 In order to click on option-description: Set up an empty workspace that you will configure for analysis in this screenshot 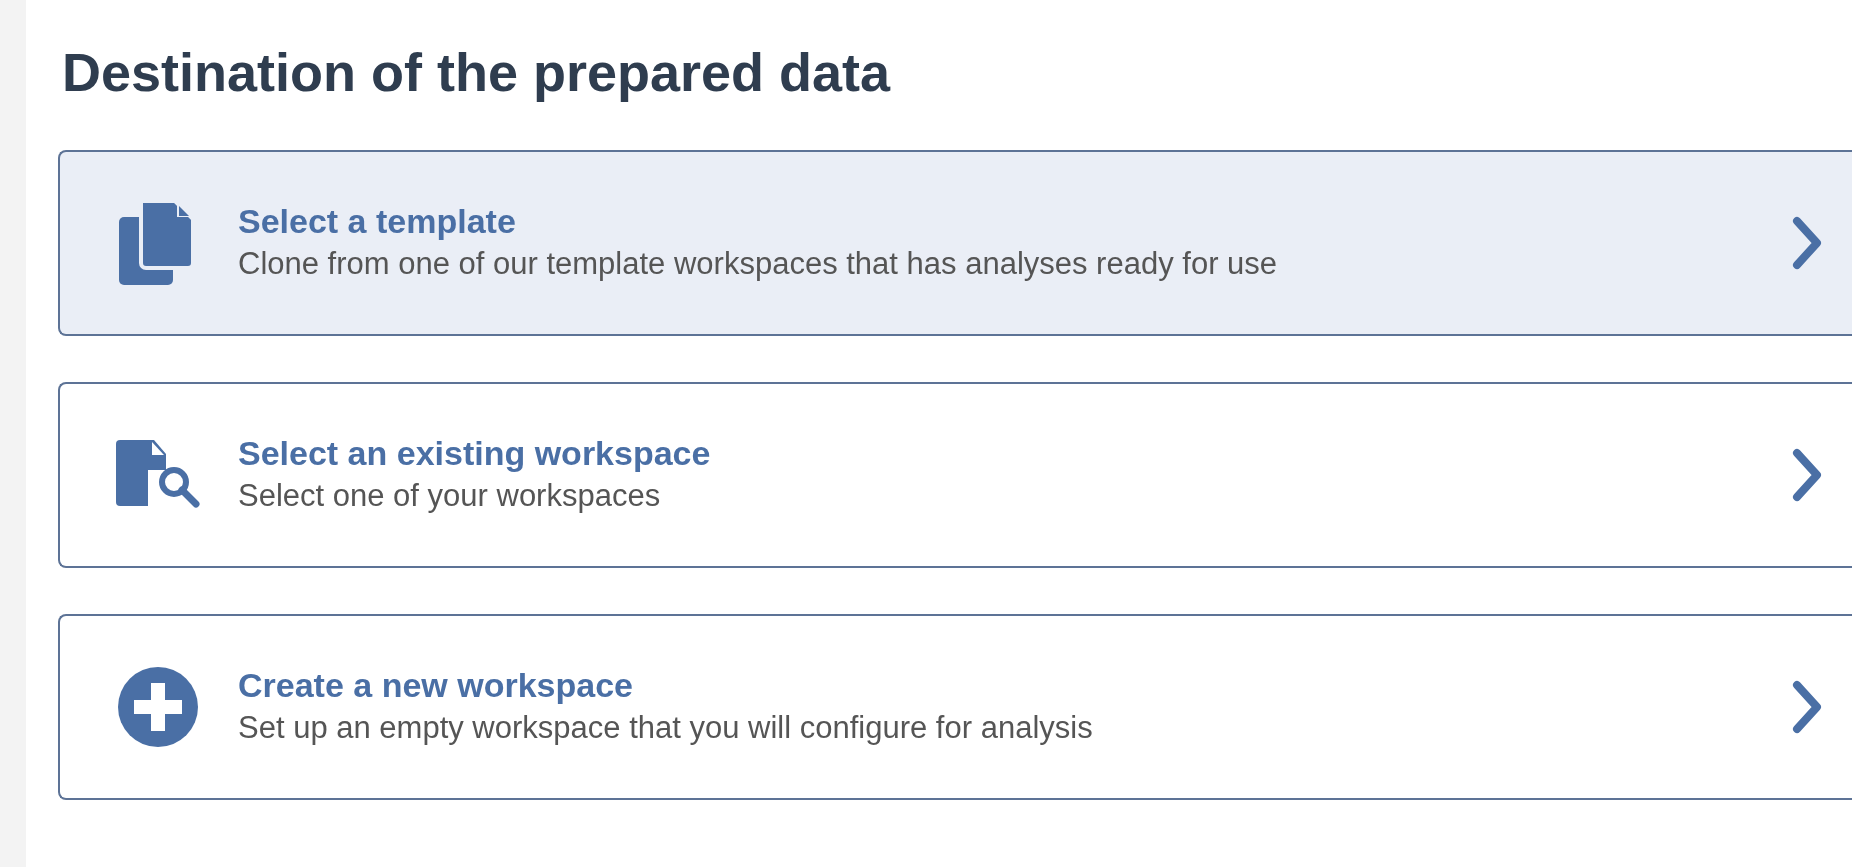, I will do `click(665, 728)`.